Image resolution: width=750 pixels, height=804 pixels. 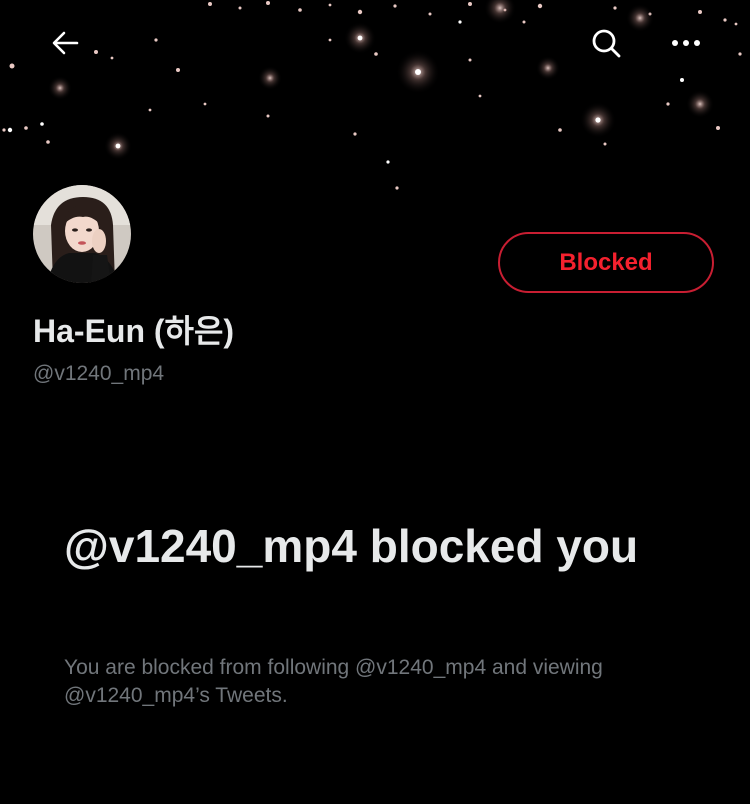 What do you see at coordinates (351, 546) in the screenshot?
I see `blocked-notice-title: @v1240_mp4 blocked you` at bounding box center [351, 546].